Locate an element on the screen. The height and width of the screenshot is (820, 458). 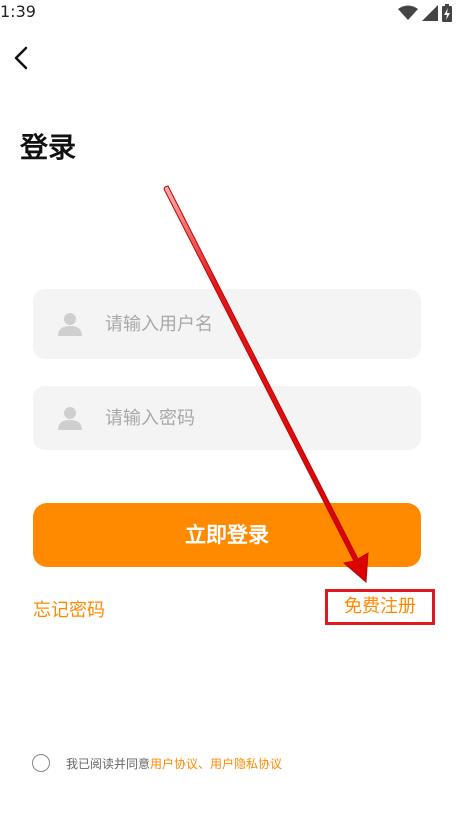
privacy-policy-link: 用户隐私协议 is located at coordinates (246, 763).